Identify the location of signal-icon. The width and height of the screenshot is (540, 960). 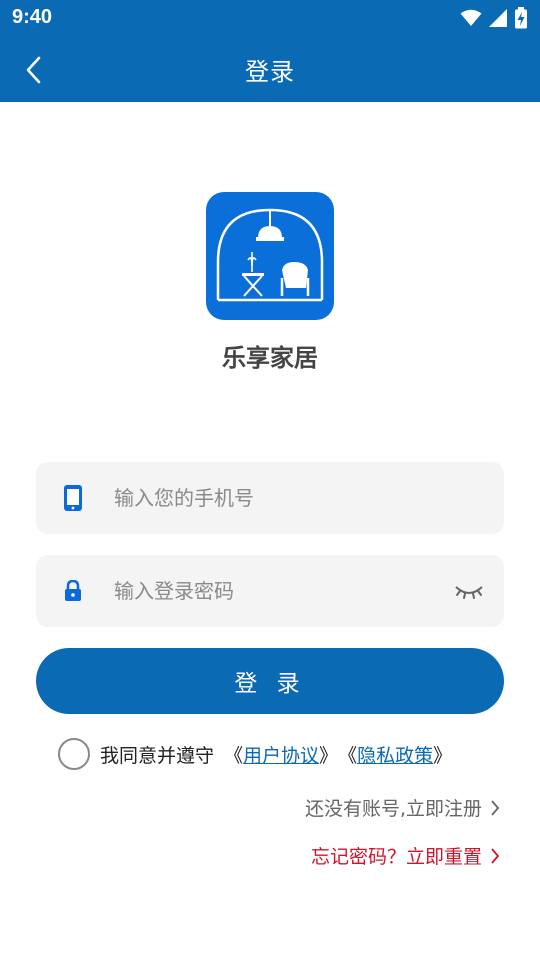
(498, 18).